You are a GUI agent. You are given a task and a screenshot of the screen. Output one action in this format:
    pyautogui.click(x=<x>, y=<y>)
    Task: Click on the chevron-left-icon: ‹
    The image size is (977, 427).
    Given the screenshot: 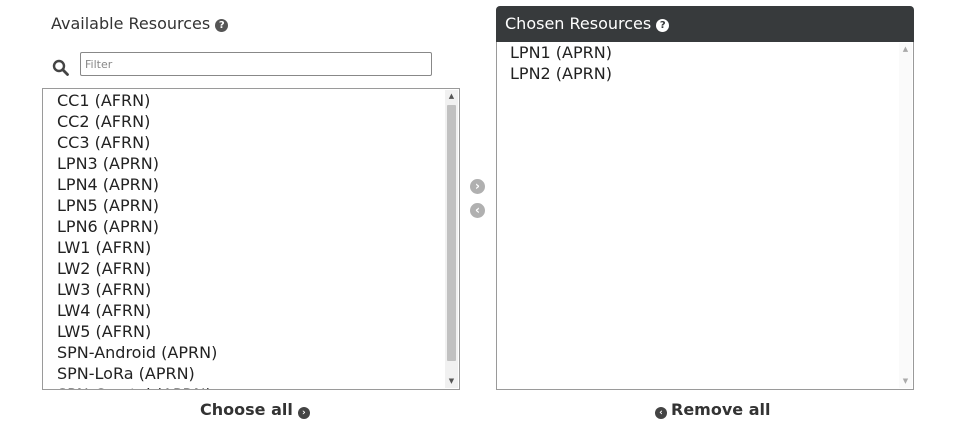 What is the action you would take?
    pyautogui.click(x=661, y=413)
    